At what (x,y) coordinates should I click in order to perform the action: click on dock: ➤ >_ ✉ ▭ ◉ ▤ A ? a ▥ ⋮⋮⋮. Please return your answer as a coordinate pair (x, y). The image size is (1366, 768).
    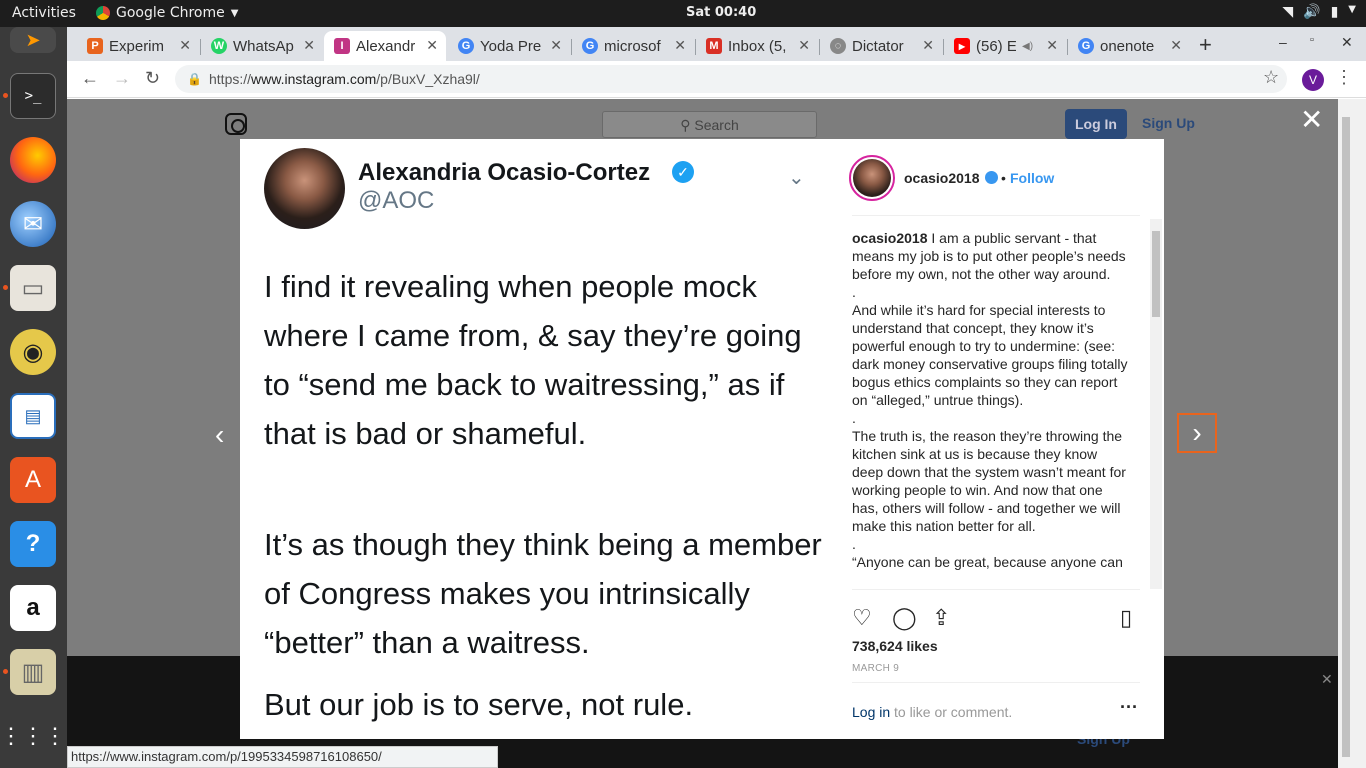
    Looking at the image, I should click on (33, 397).